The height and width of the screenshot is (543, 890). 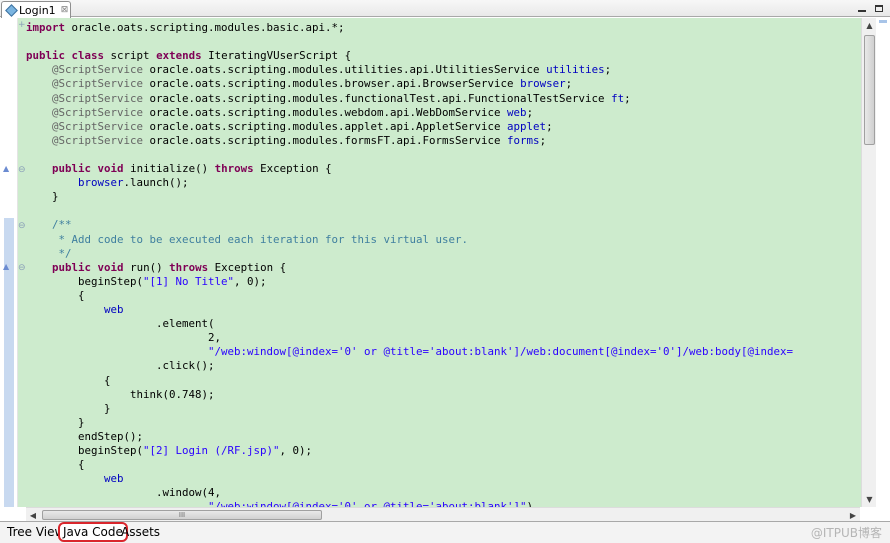 What do you see at coordinates (123, 338) in the screenshot?
I see `code-line: 2,` at bounding box center [123, 338].